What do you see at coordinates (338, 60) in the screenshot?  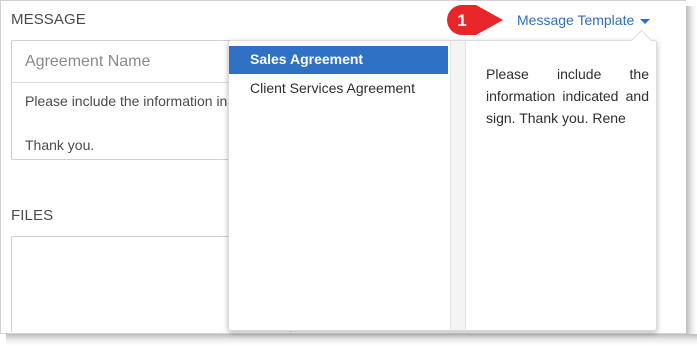 I see `template-item-sales-agreement: Sales Agreement` at bounding box center [338, 60].